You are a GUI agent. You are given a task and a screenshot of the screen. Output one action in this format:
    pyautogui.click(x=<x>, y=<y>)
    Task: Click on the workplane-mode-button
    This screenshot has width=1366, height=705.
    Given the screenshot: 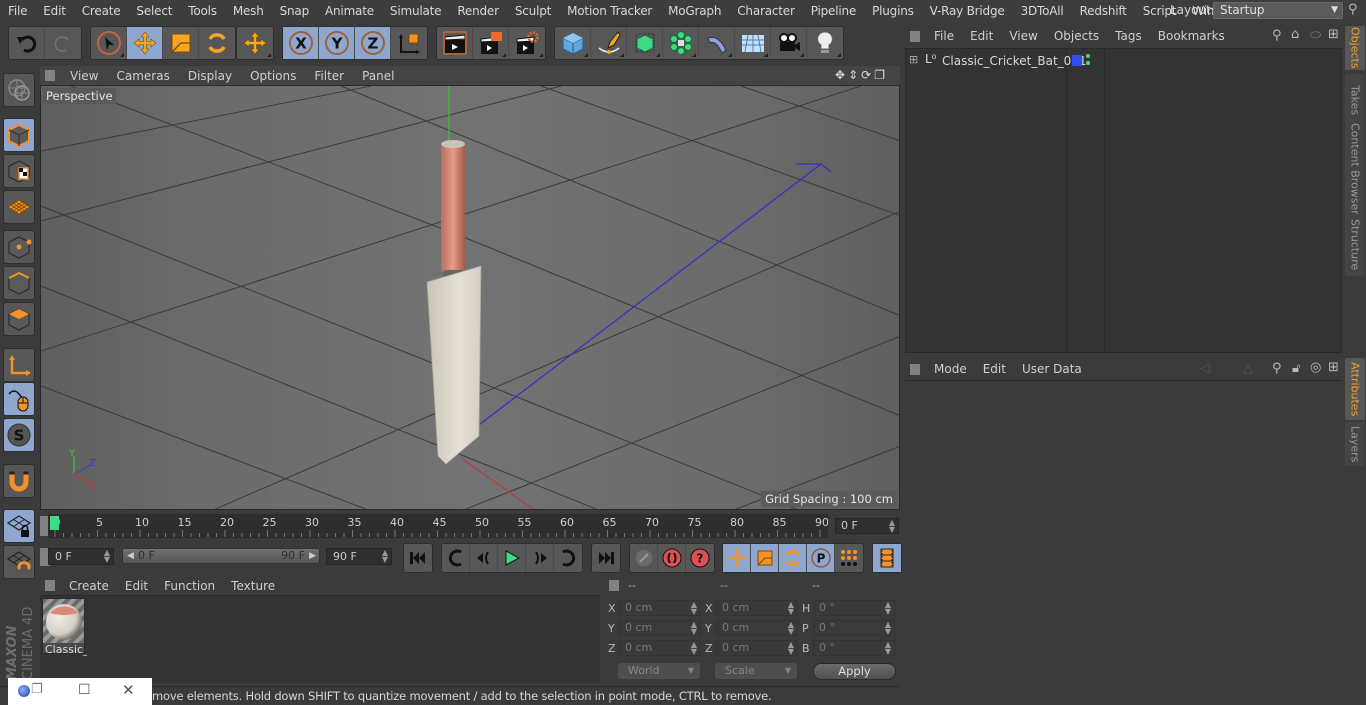 What is the action you would take?
    pyautogui.click(x=19, y=207)
    